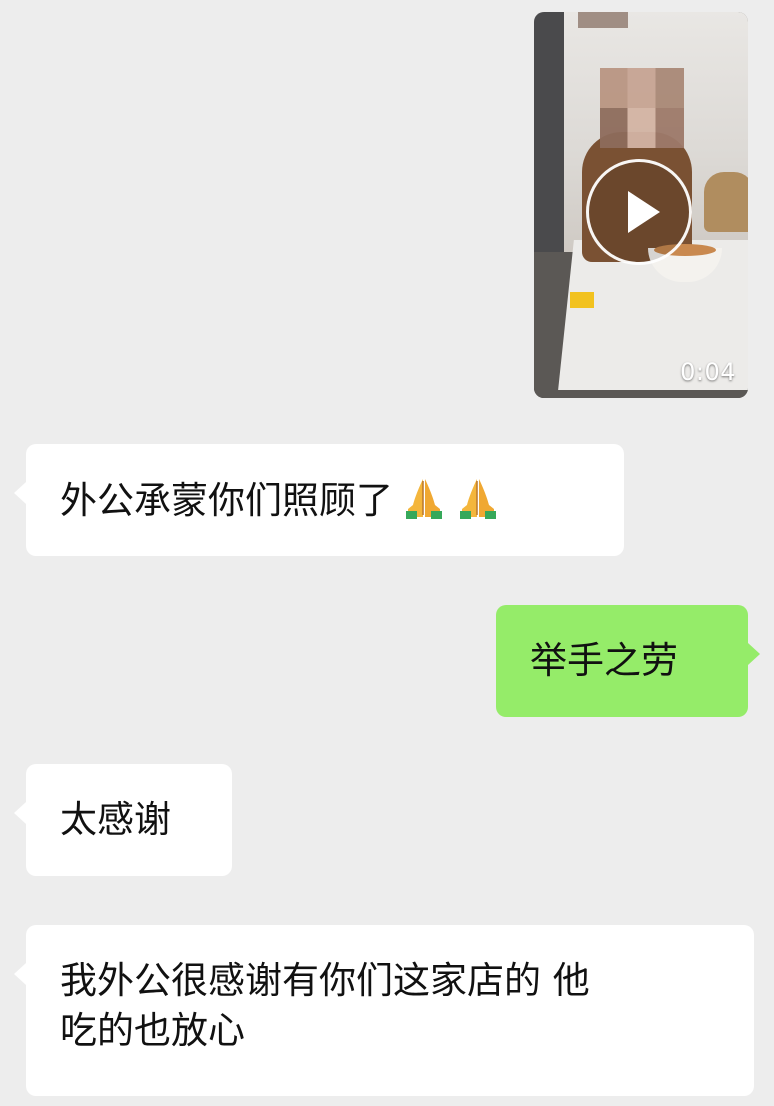 Image resolution: width=774 pixels, height=1106 pixels. What do you see at coordinates (604, 660) in the screenshot?
I see `message-text: 举手之劳` at bounding box center [604, 660].